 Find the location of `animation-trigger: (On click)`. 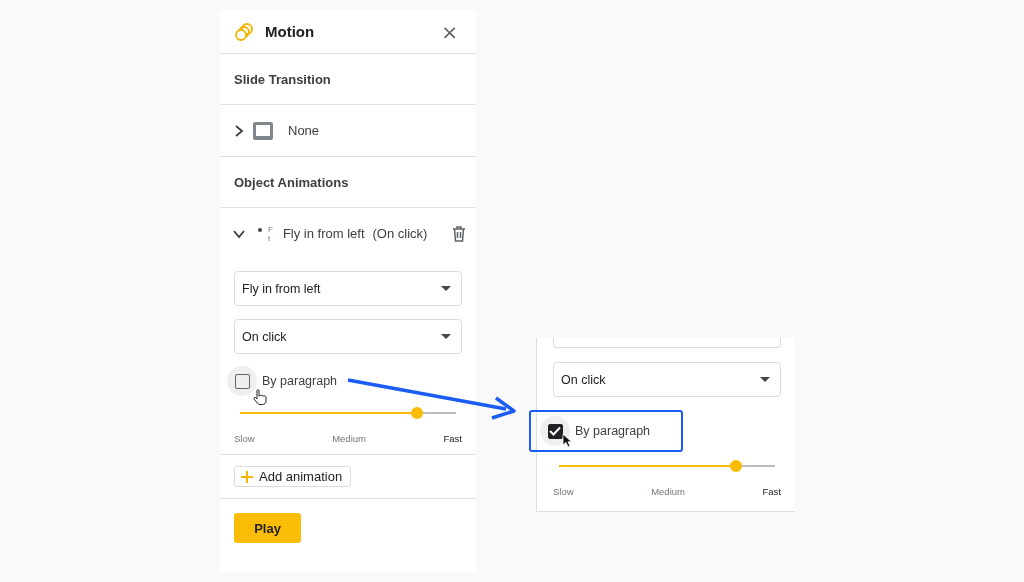

animation-trigger: (On click) is located at coordinates (400, 233).